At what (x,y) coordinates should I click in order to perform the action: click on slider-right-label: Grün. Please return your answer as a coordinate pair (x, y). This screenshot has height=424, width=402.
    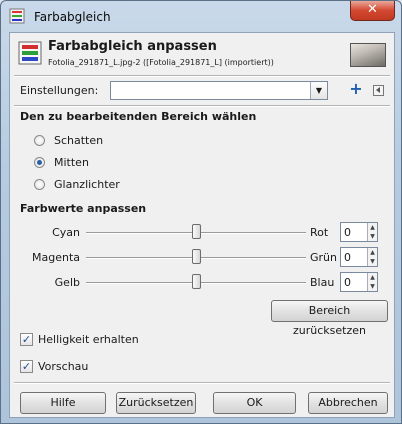
    Looking at the image, I should click on (323, 257).